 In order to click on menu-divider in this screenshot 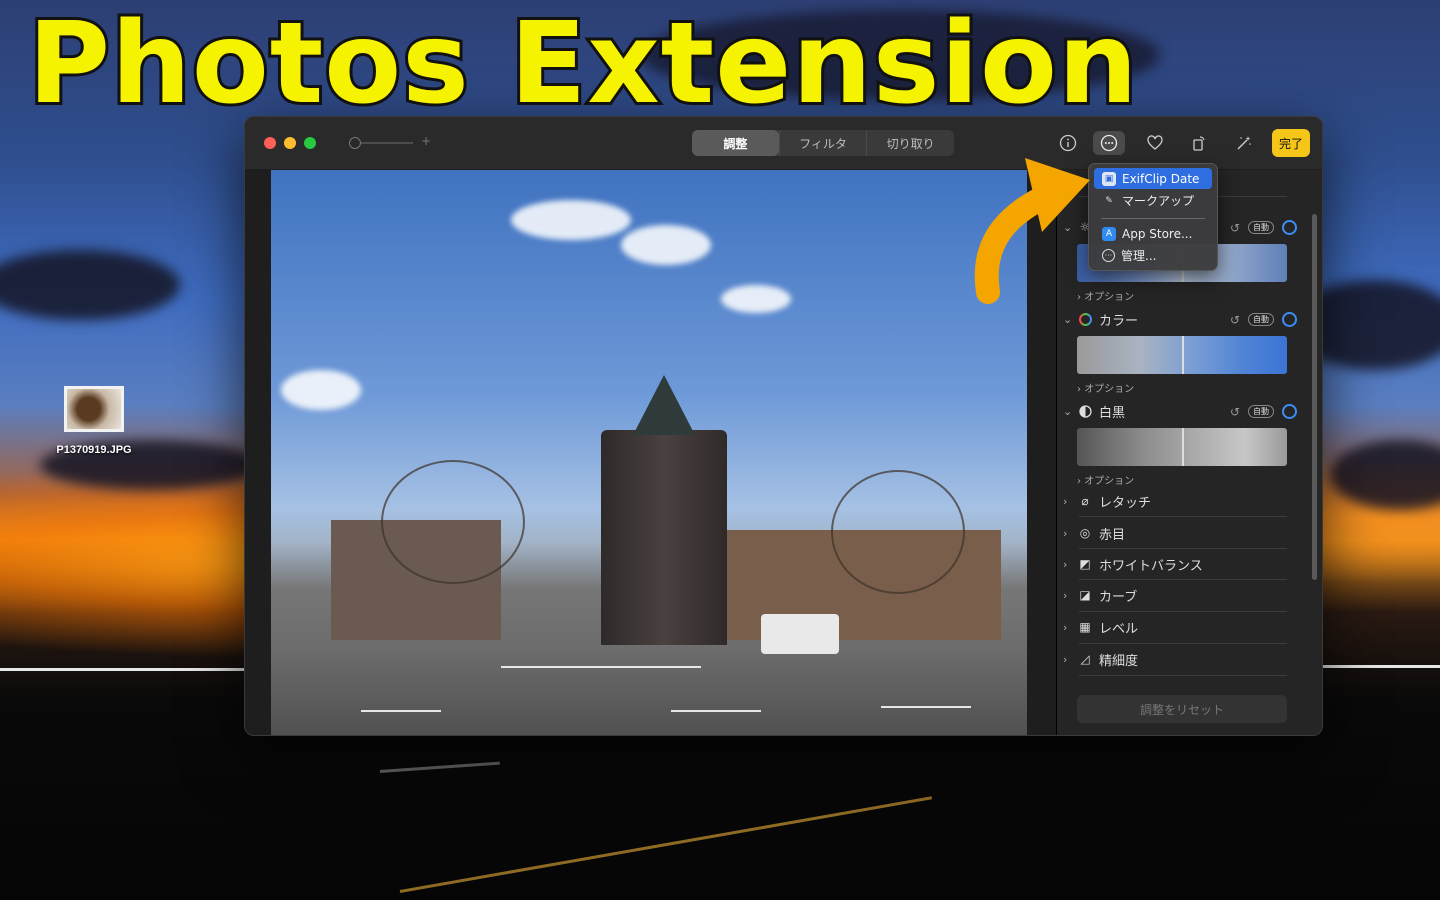, I will do `click(1153, 218)`.